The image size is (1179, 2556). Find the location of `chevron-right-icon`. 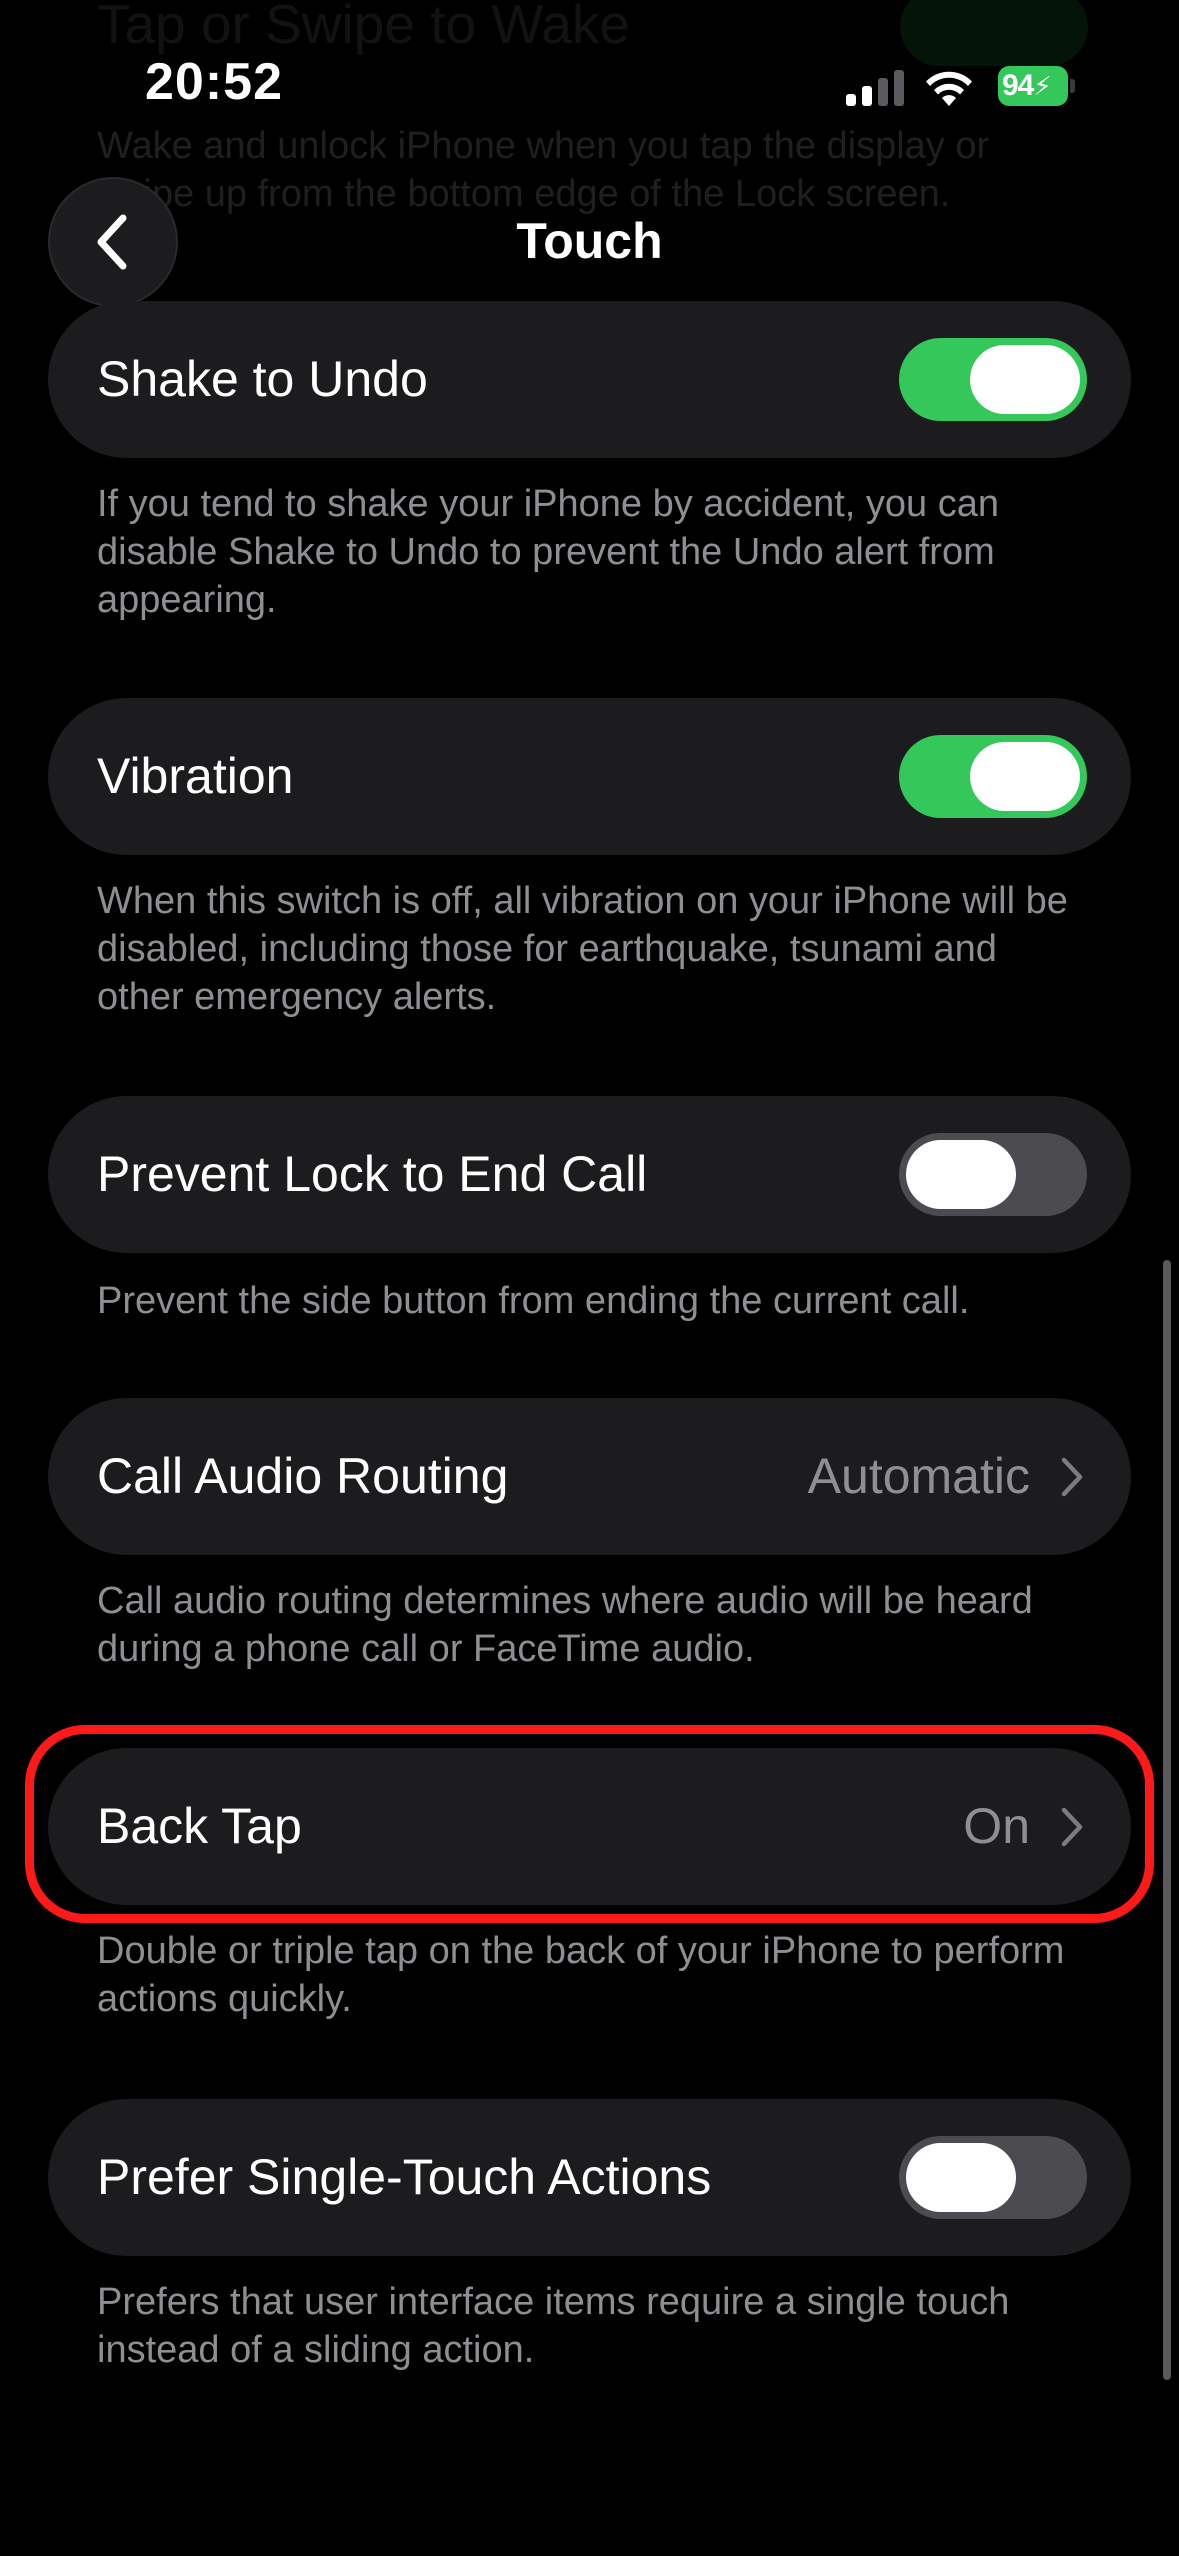

chevron-right-icon is located at coordinates (1072, 1477).